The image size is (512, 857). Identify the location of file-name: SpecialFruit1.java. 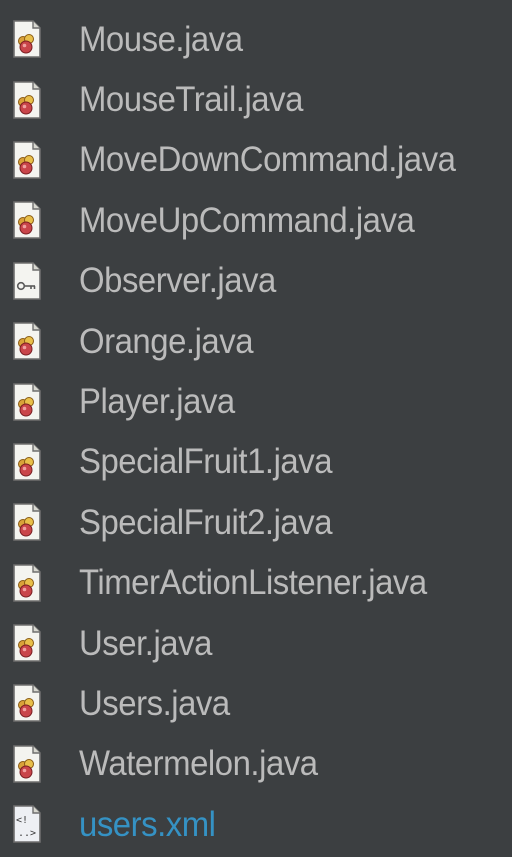
(206, 462).